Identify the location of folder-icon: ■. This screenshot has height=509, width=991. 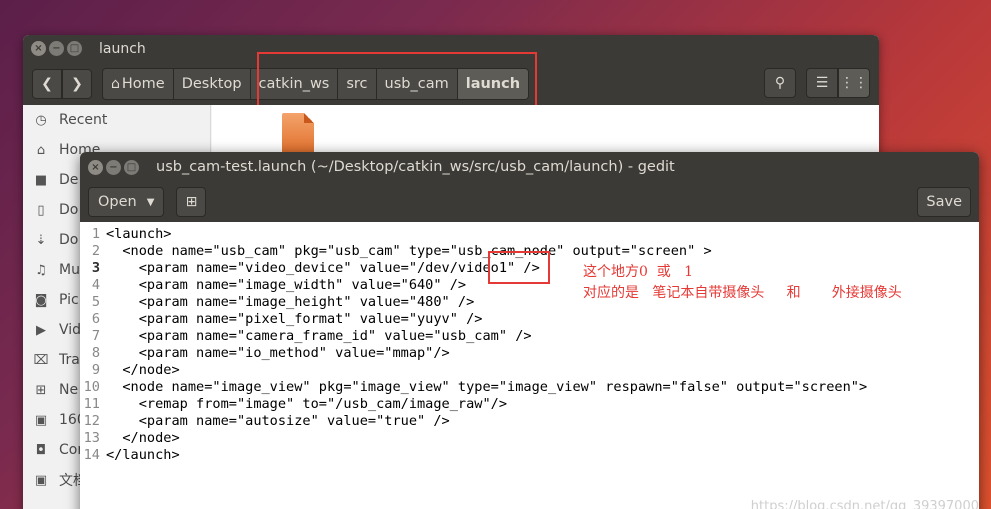
(41, 180).